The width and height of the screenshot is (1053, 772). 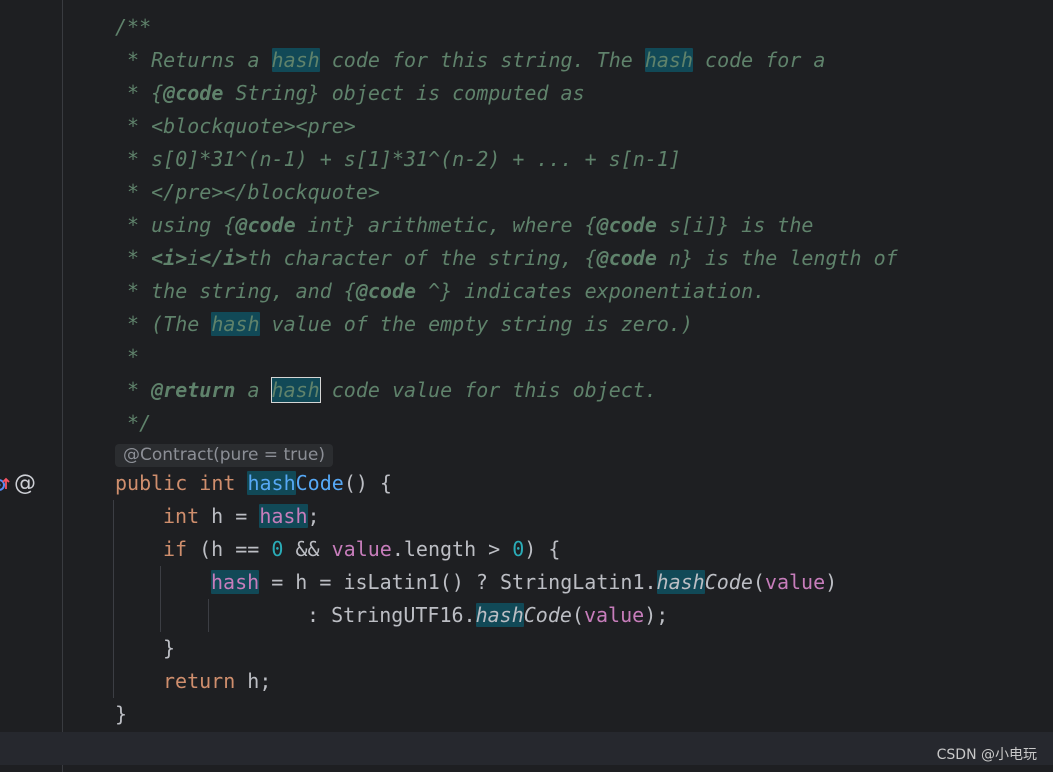 I want to click on doc-comment-line: * </pre></blockquote>, so click(x=247, y=192).